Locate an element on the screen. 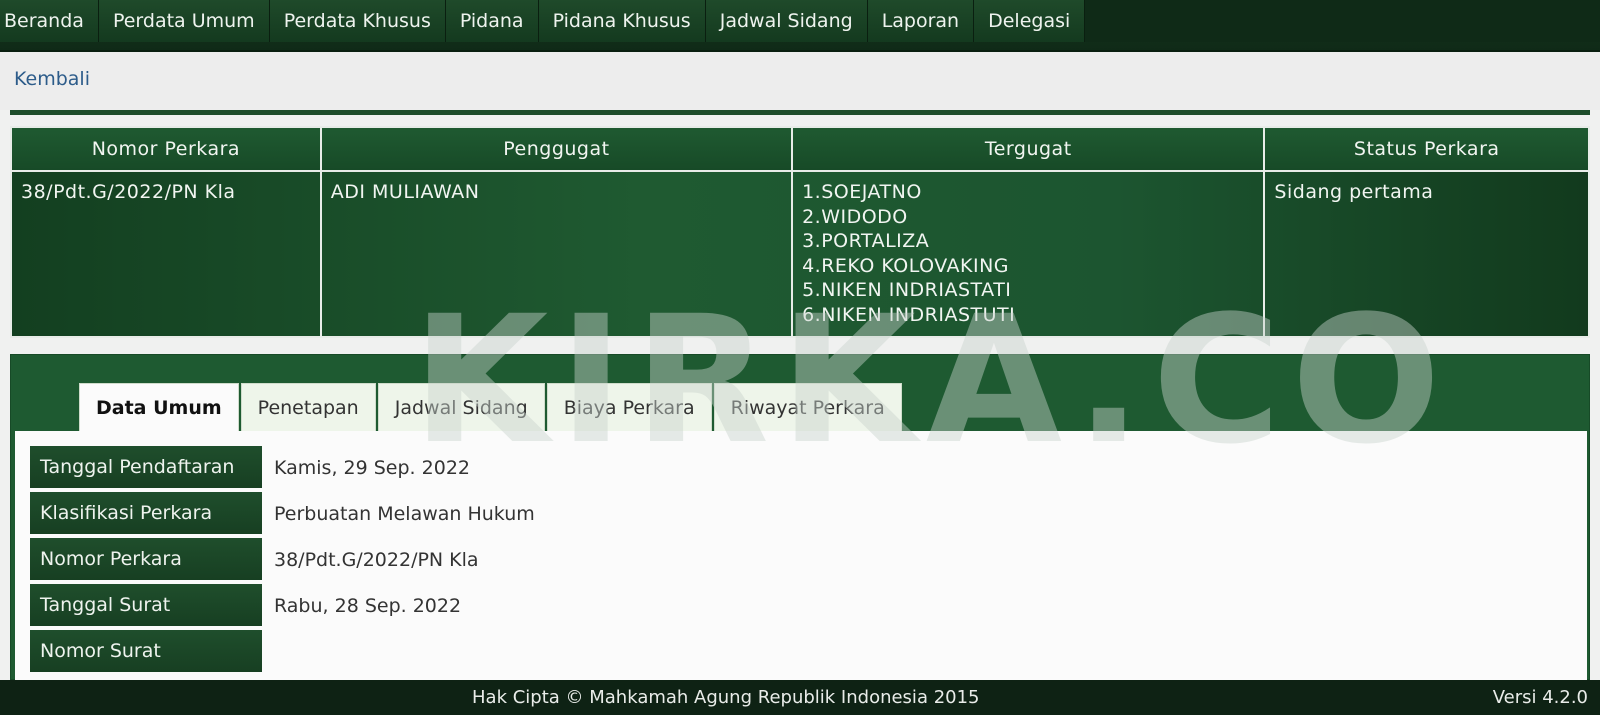 Image resolution: width=1600 pixels, height=715 pixels. defendant-4: 4.REKO KOLOVAKING is located at coordinates (906, 265).